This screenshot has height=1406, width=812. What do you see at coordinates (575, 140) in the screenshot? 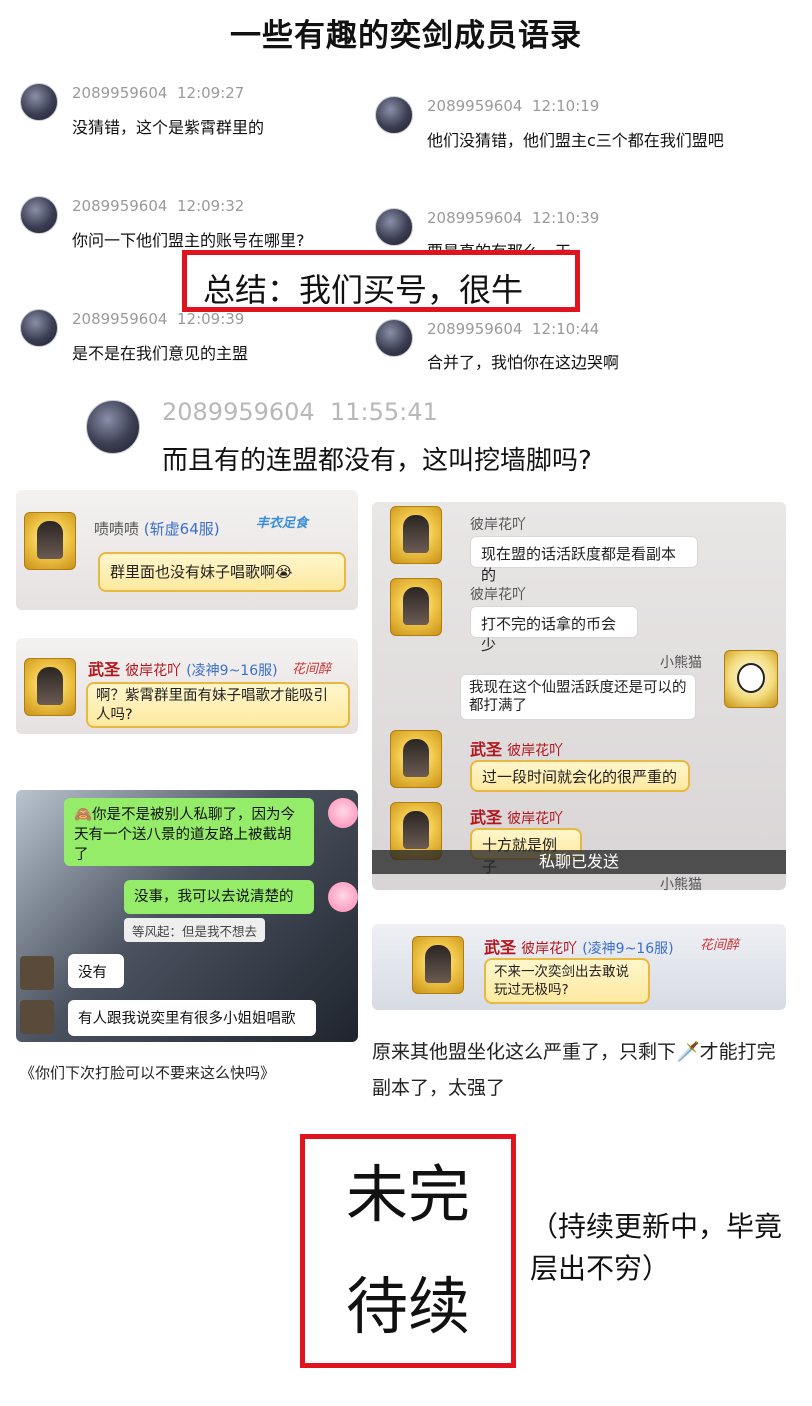
I see `message-text: 他们没猜错，他们盟主c三个都在我们盟吧` at bounding box center [575, 140].